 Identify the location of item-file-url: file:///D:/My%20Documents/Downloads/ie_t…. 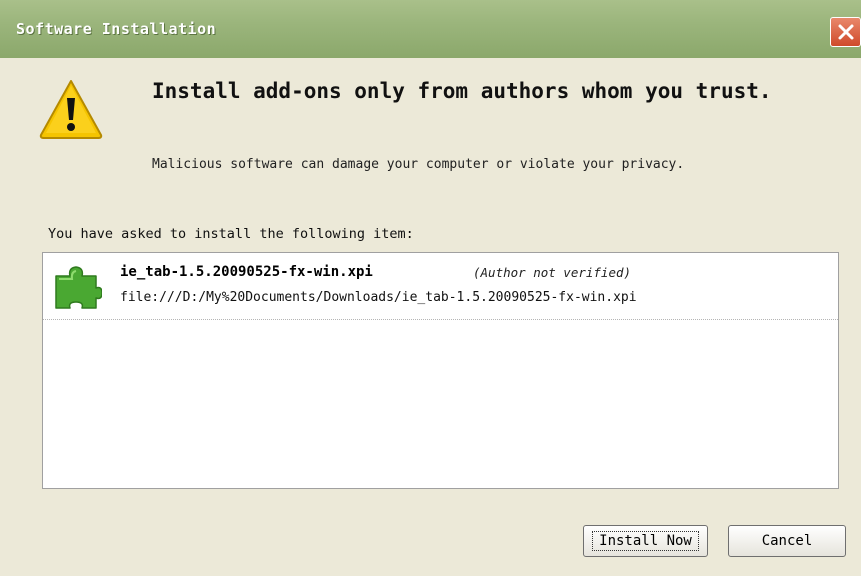
(378, 297).